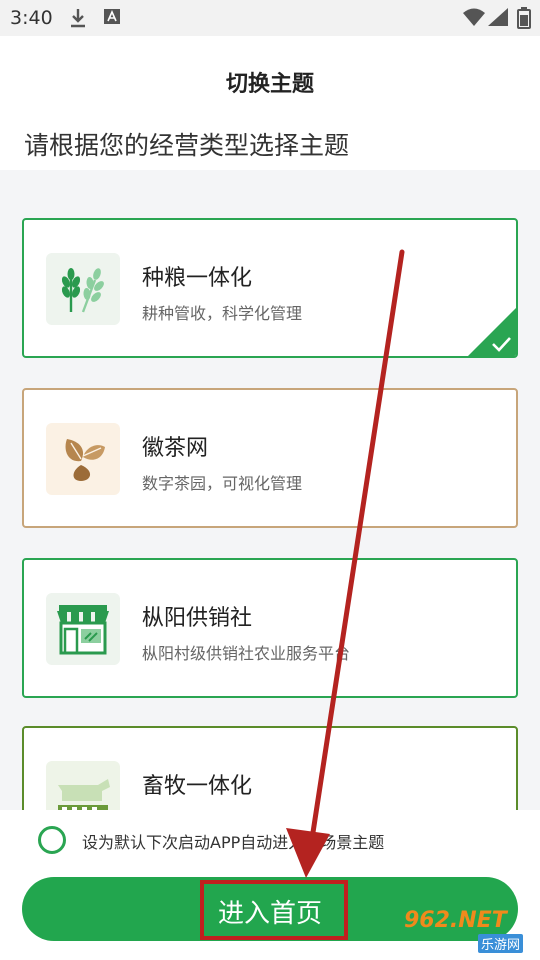  Describe the element at coordinates (270, 628) in the screenshot. I see `theme-card-cooperative: 枞阳供销社 枞阳村级供销社农业服务平台` at that location.